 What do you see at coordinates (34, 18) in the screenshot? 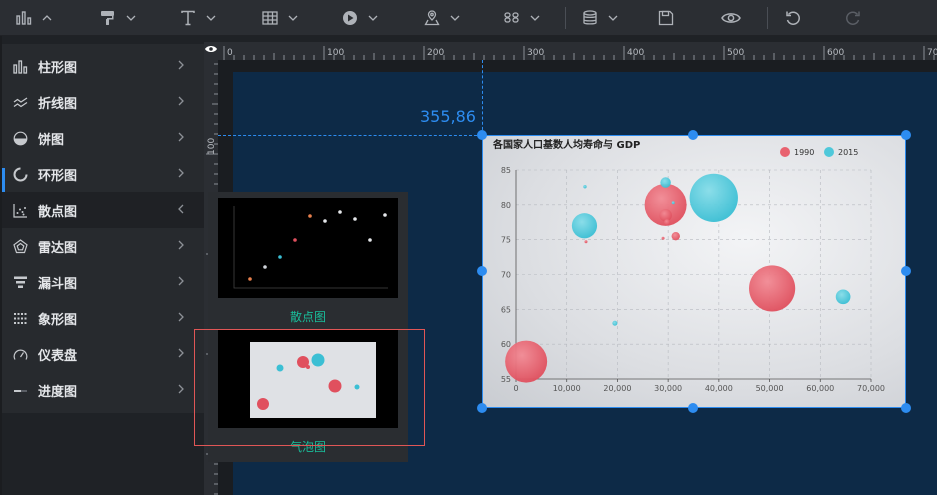
I see `chart-menu-button` at bounding box center [34, 18].